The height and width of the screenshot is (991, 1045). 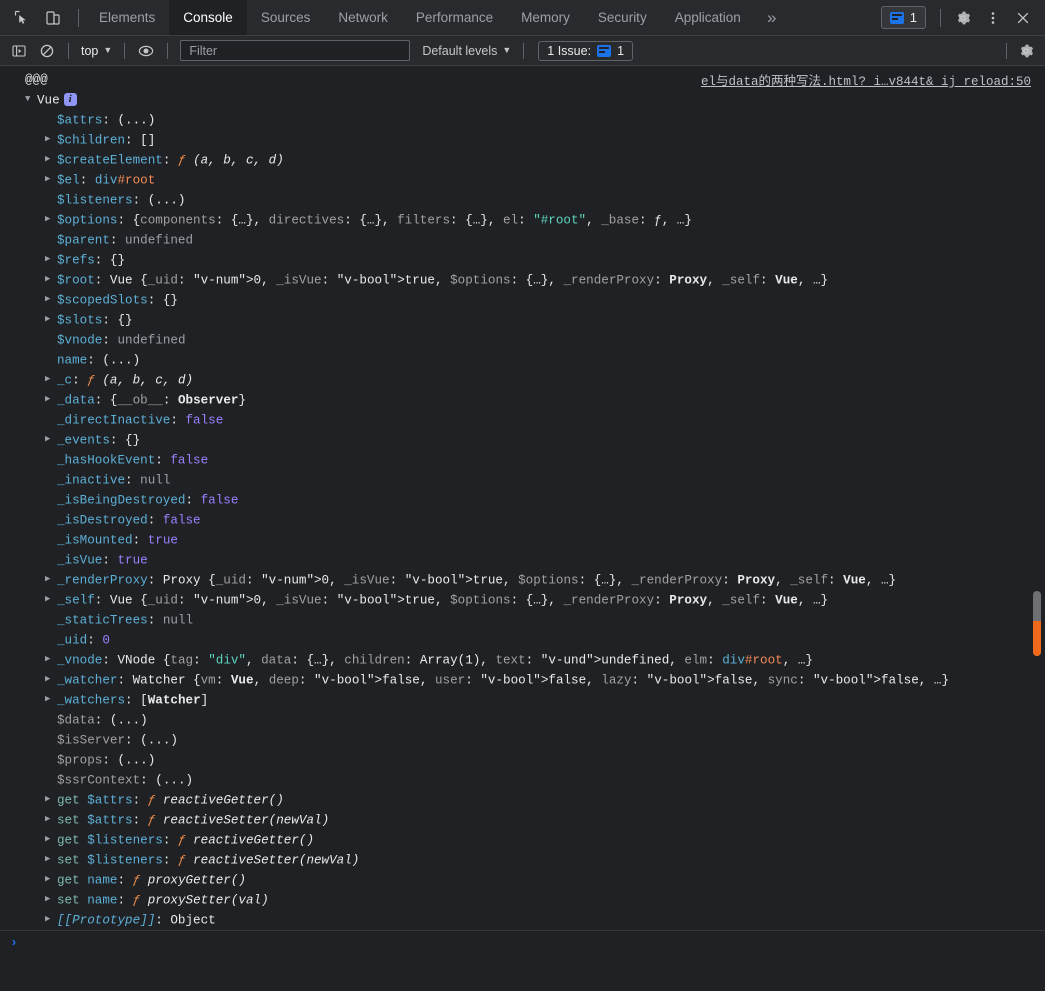 I want to click on object-property-row: ▶ get $listeners: ƒ reactiveGetter(), so click(x=522, y=840).